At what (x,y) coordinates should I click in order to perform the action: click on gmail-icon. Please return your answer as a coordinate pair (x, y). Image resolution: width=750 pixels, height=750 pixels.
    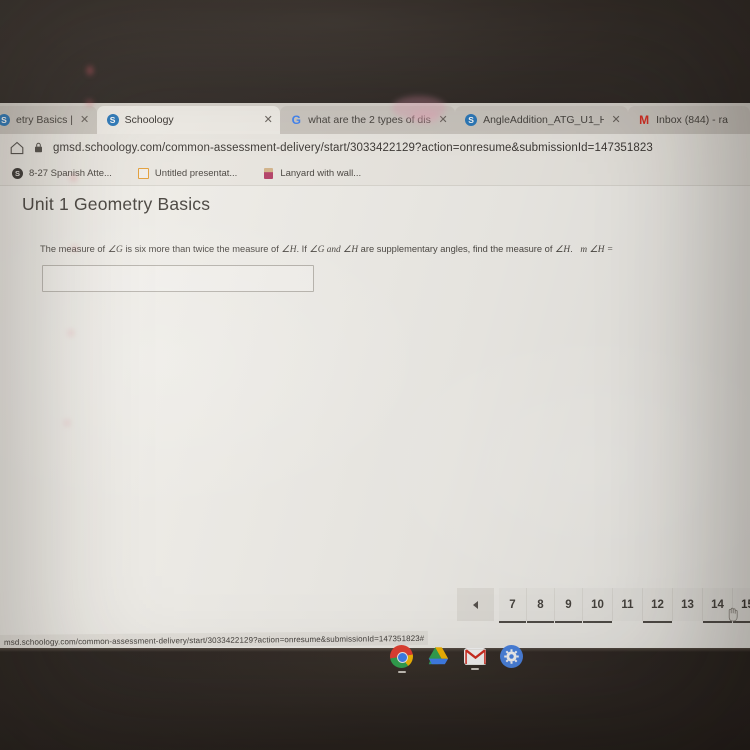
    Looking at the image, I should click on (475, 659).